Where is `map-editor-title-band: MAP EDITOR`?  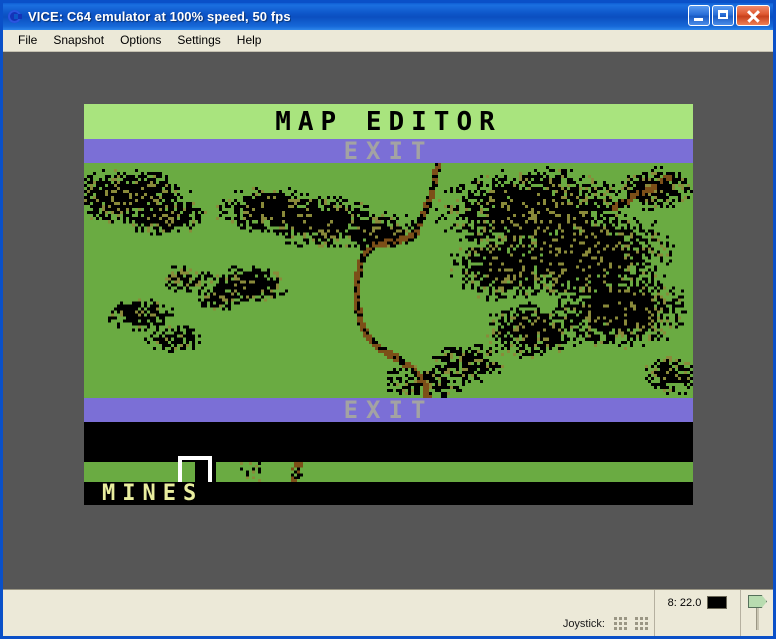 map-editor-title-band: MAP EDITOR is located at coordinates (388, 121).